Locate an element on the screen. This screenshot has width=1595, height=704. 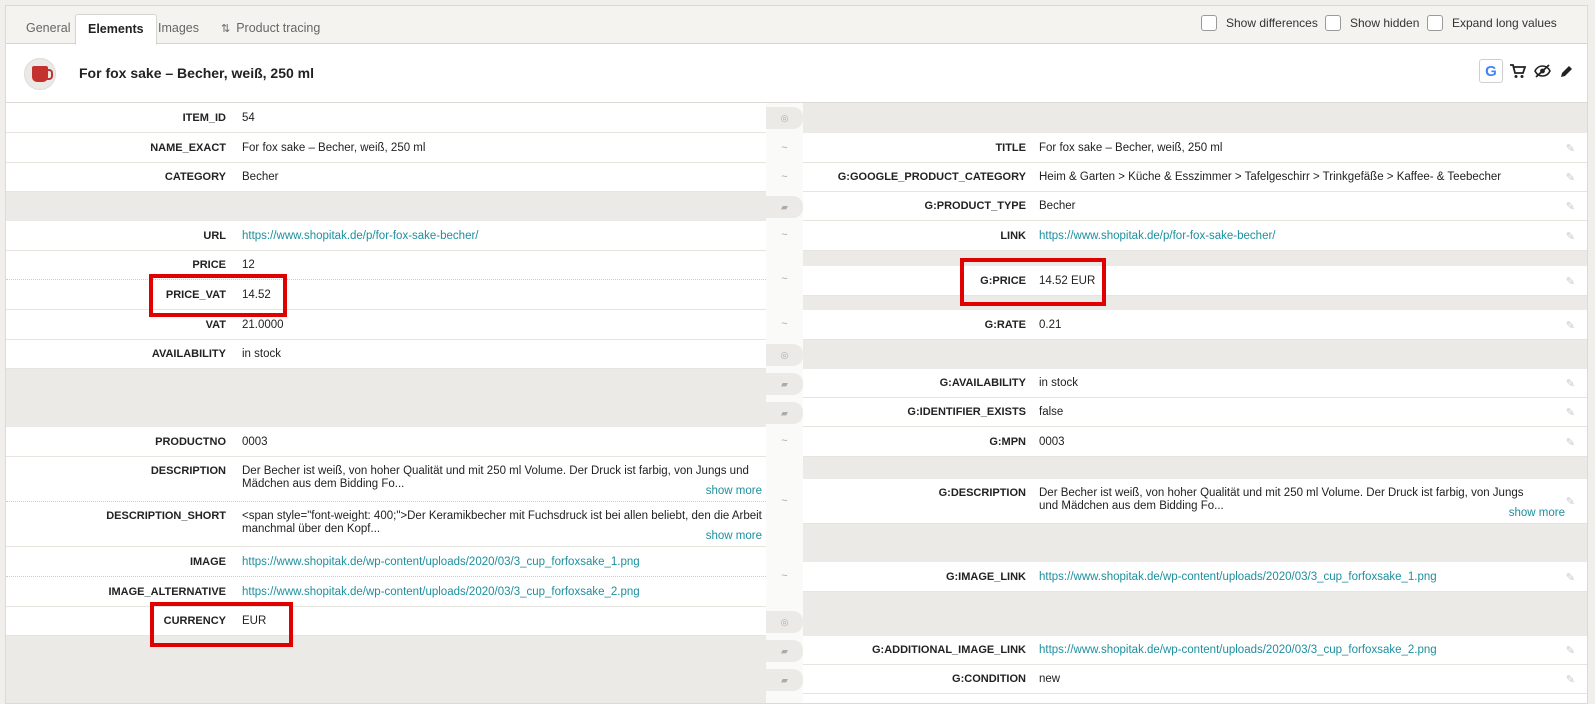
field-key: URL is located at coordinates (214, 235).